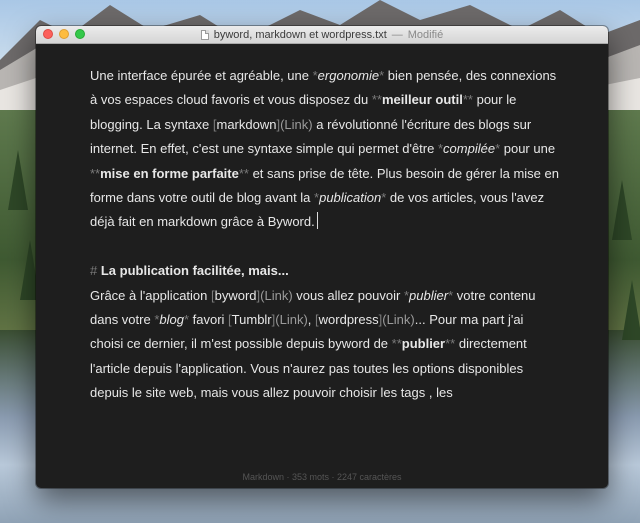 The height and width of the screenshot is (523, 640). I want to click on text-run: vous allez pouvoir, so click(348, 295).